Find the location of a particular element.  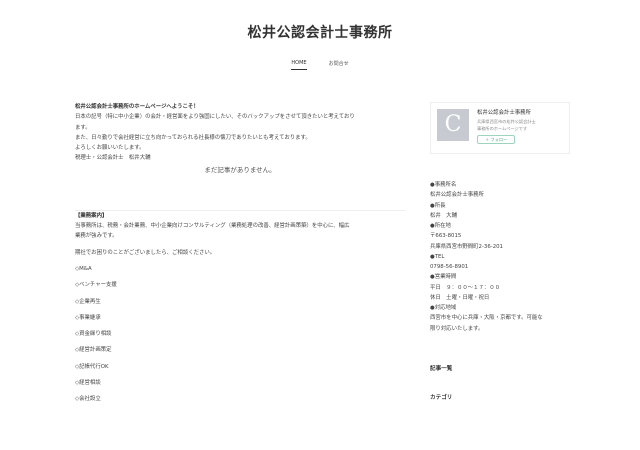

info-value: 兵庫県西宮市野間町2-36-201 is located at coordinates (466, 246).